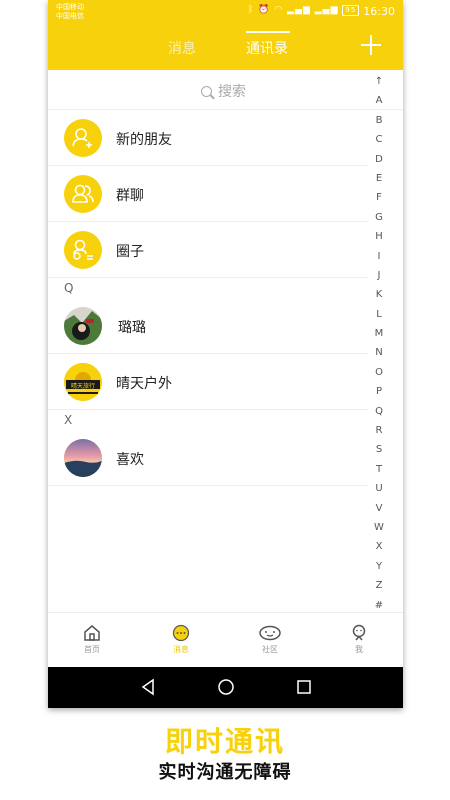 The image size is (450, 800). What do you see at coordinates (267, 48) in the screenshot?
I see `tab-contacts: 通讯录` at bounding box center [267, 48].